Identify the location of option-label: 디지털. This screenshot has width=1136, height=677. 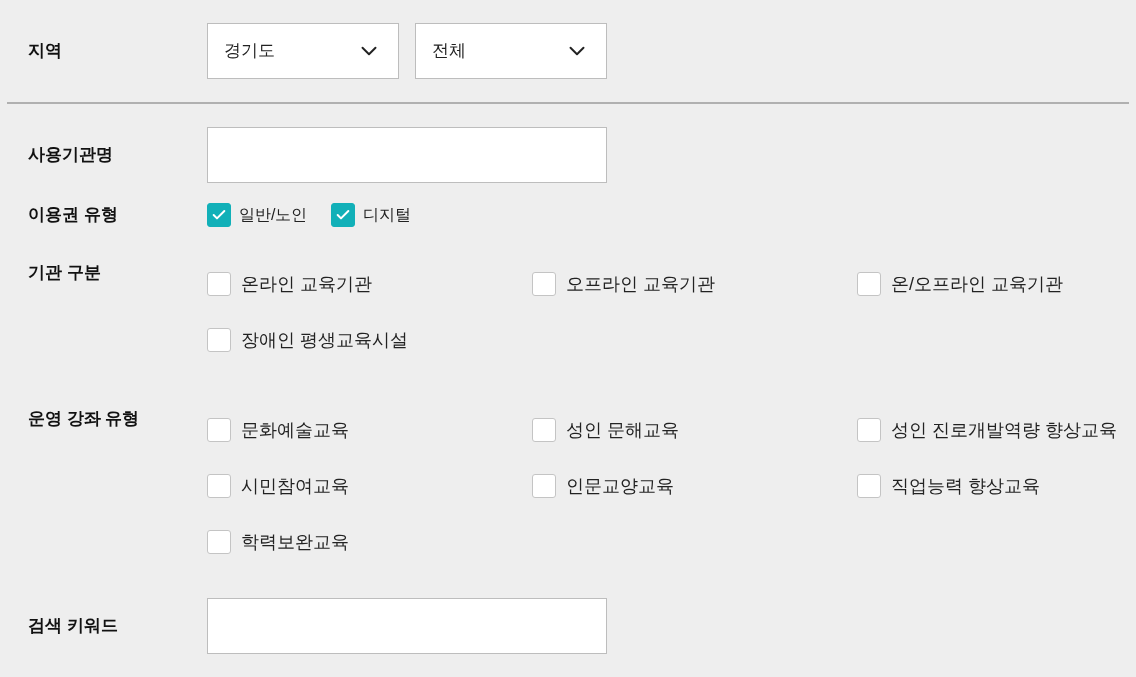
(387, 215).